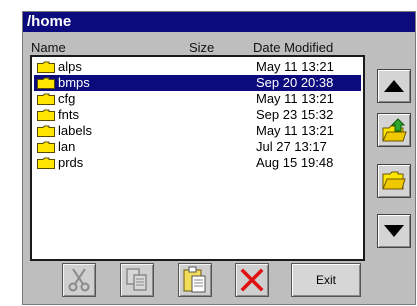  I want to click on file-row-bmps: bmps Sep 20 20:38, so click(197, 83).